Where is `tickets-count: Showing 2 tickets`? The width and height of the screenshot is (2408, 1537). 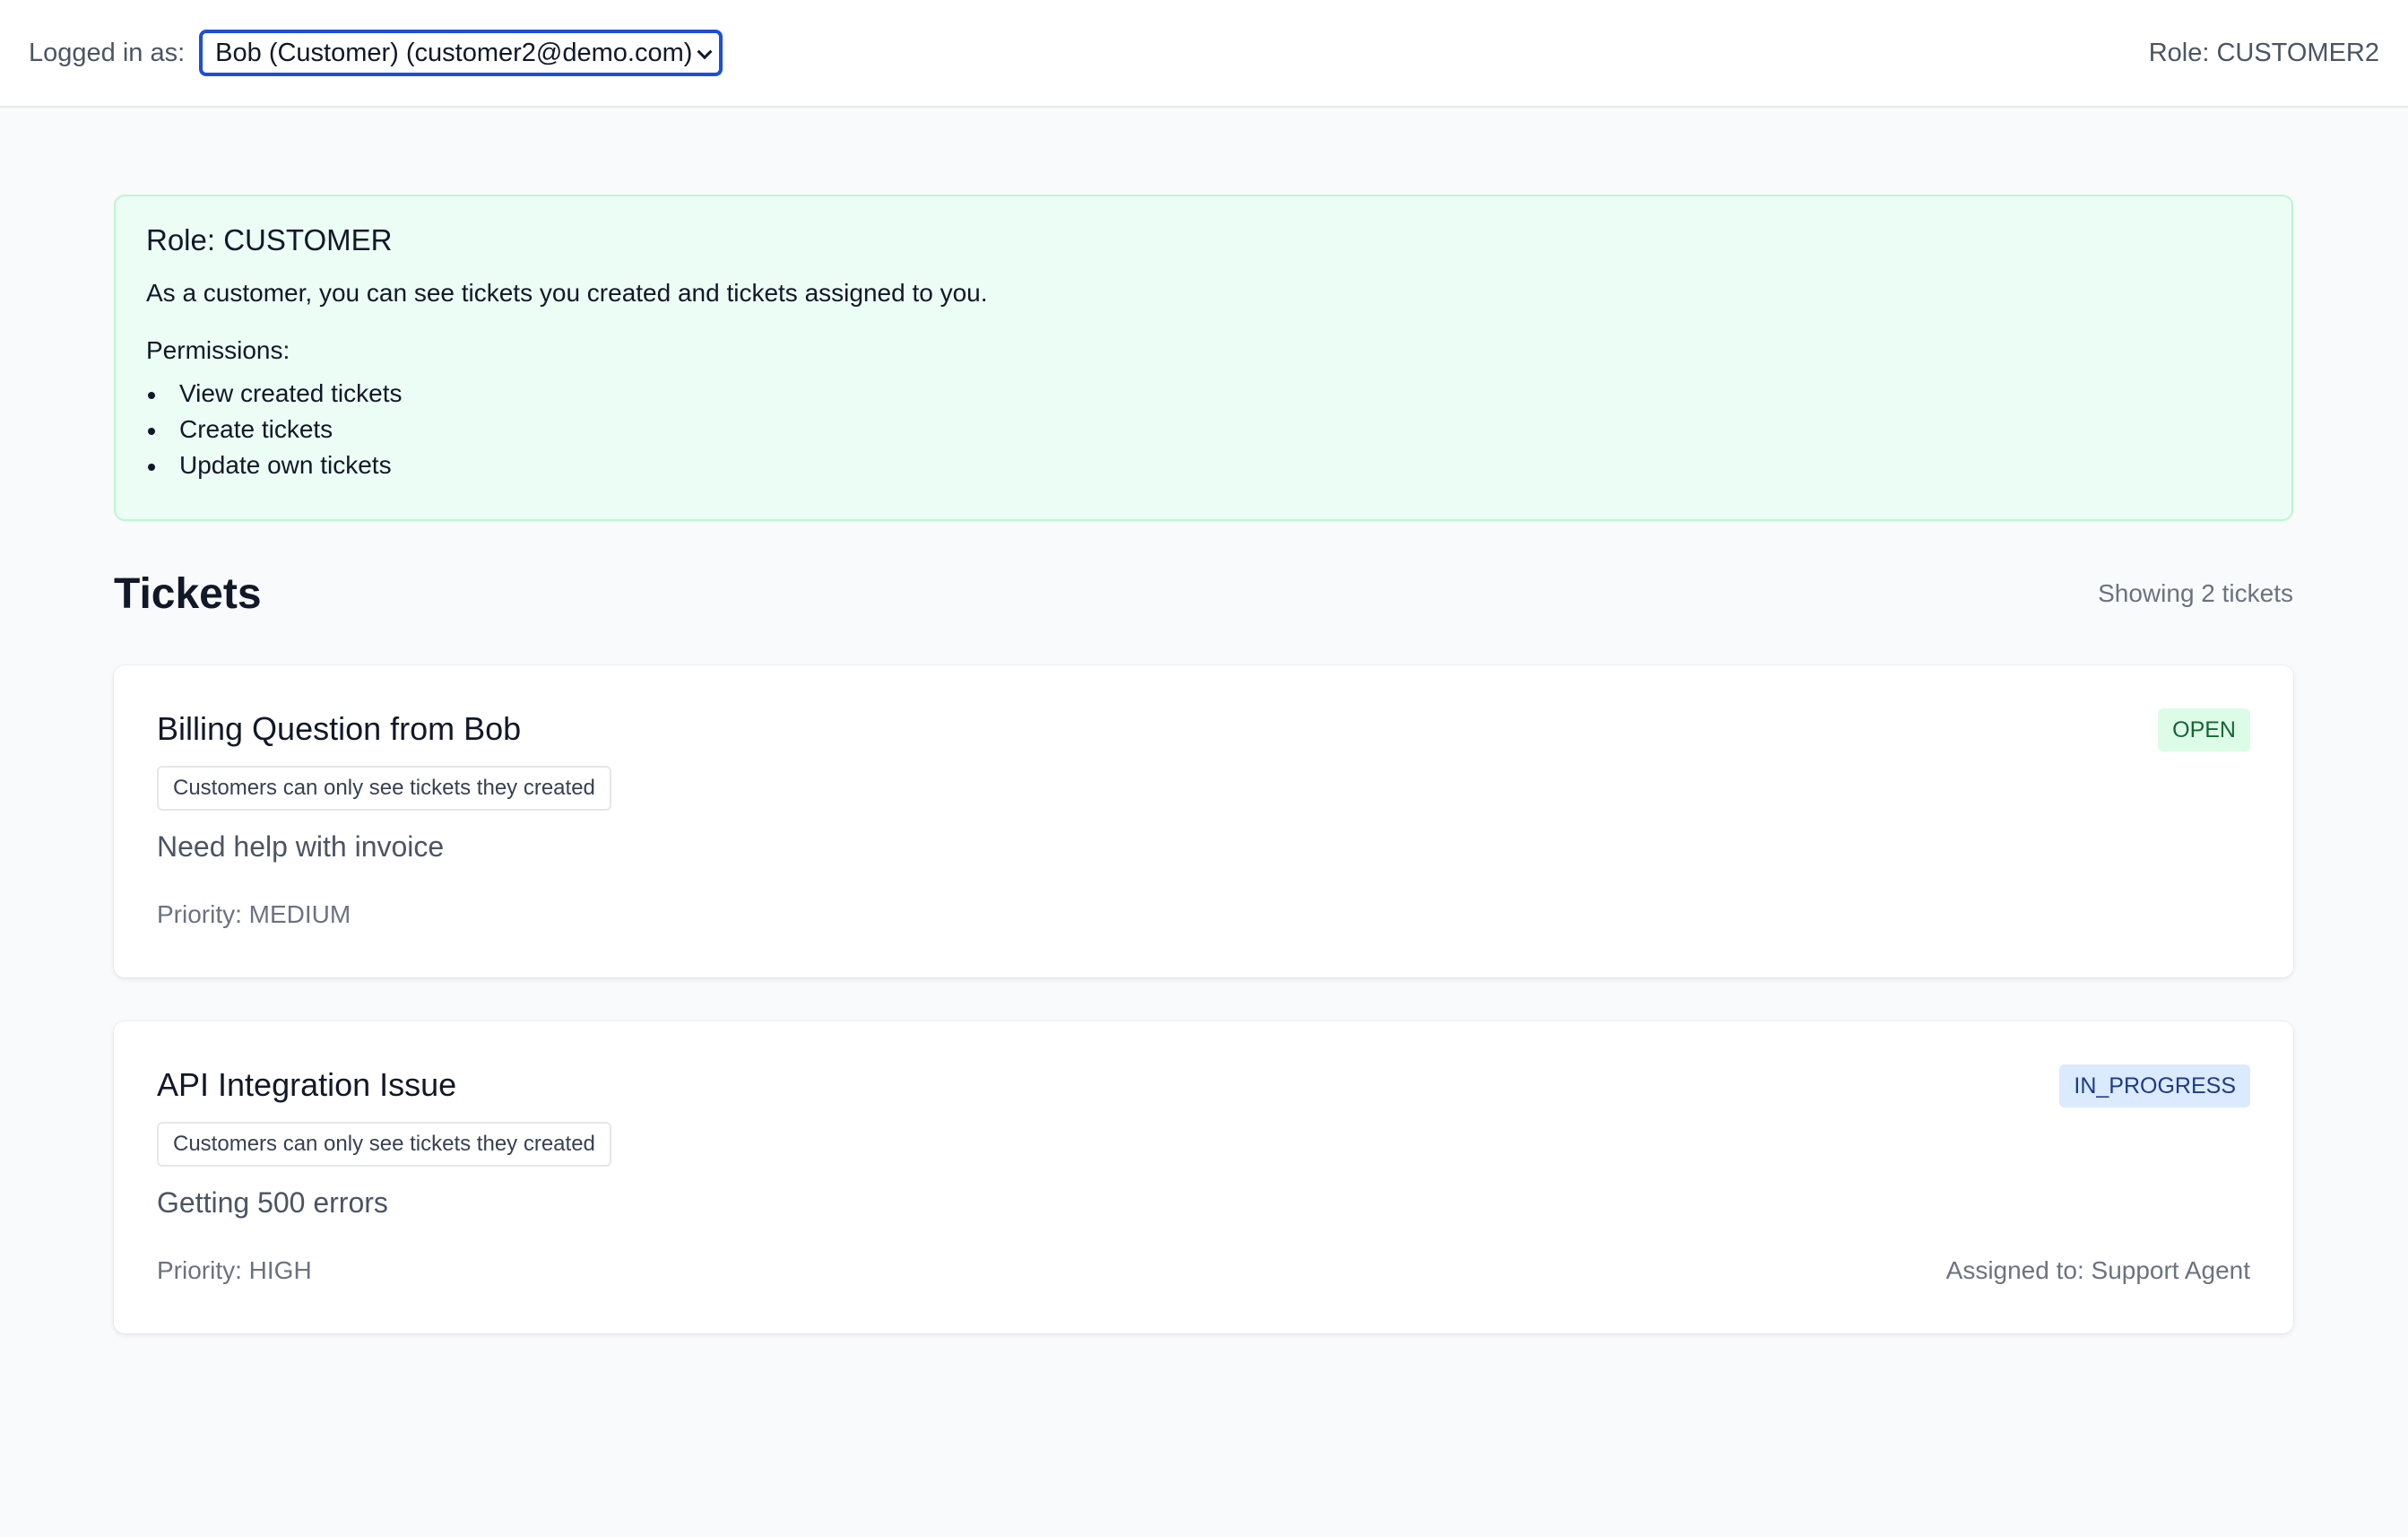 tickets-count: Showing 2 tickets is located at coordinates (2195, 593).